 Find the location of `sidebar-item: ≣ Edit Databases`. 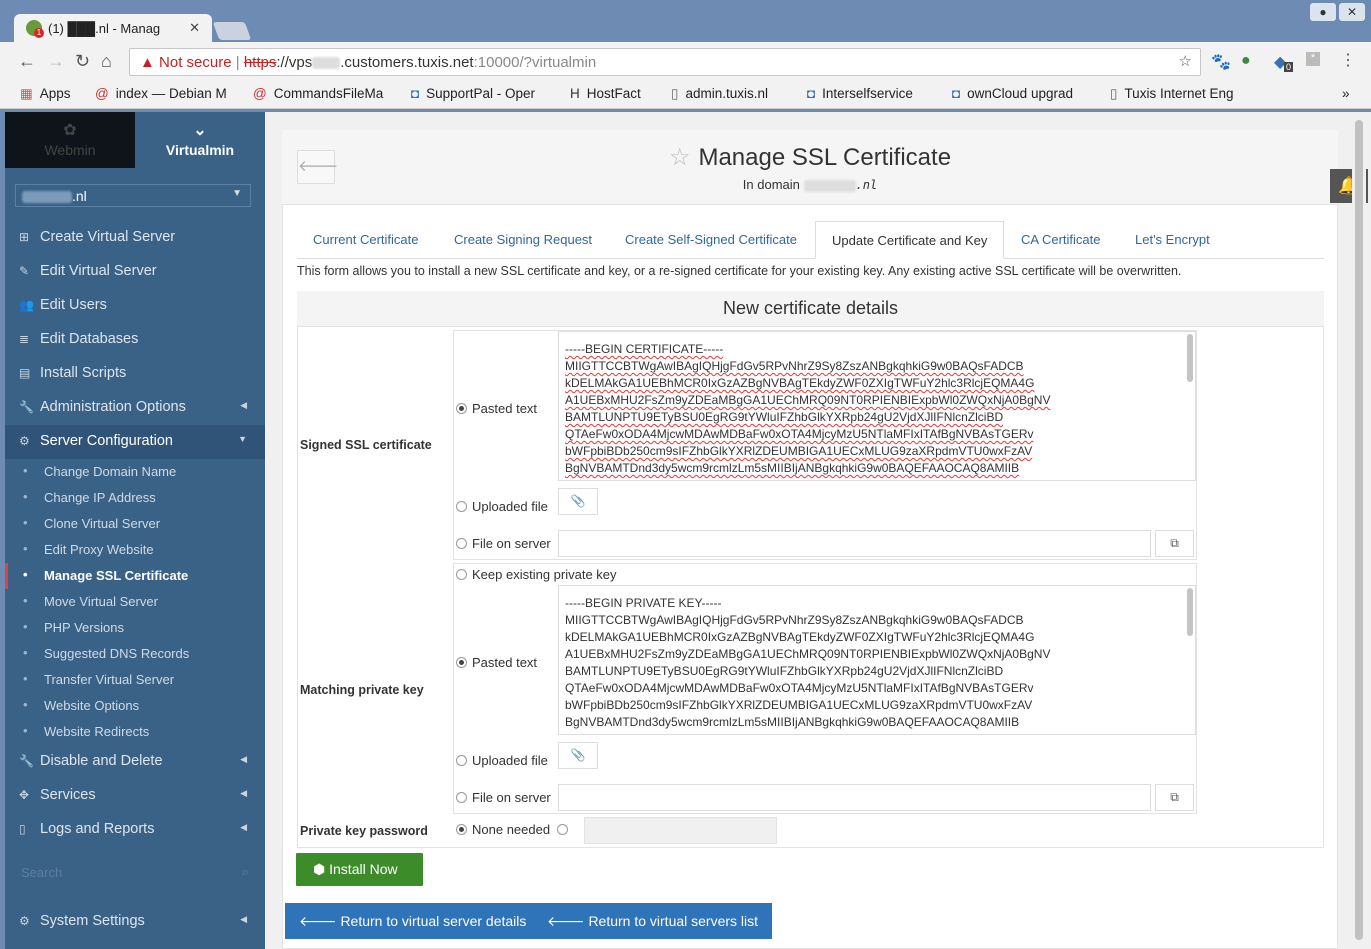

sidebar-item: ≣ Edit Databases is located at coordinates (135, 340).